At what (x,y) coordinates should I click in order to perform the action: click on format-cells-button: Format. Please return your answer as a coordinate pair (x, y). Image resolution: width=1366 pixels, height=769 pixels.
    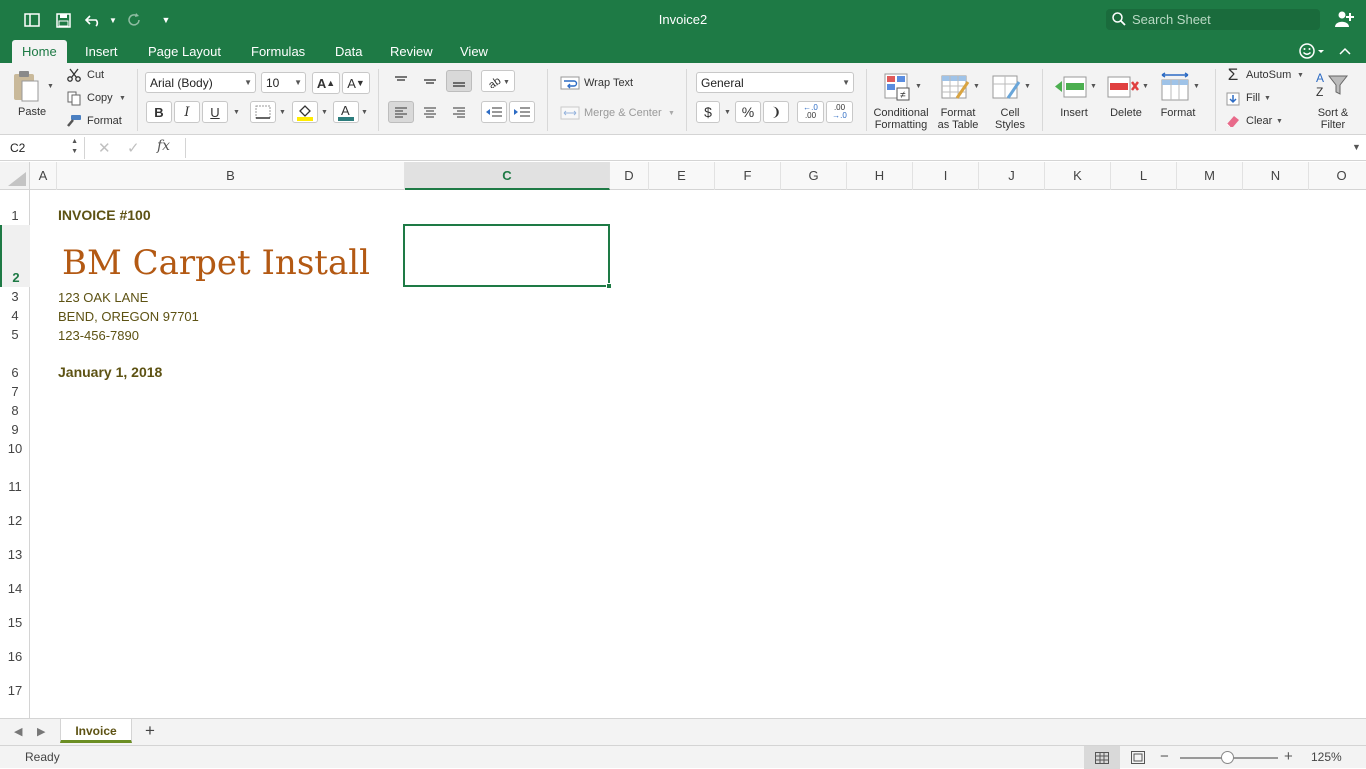
    Looking at the image, I should click on (1178, 113).